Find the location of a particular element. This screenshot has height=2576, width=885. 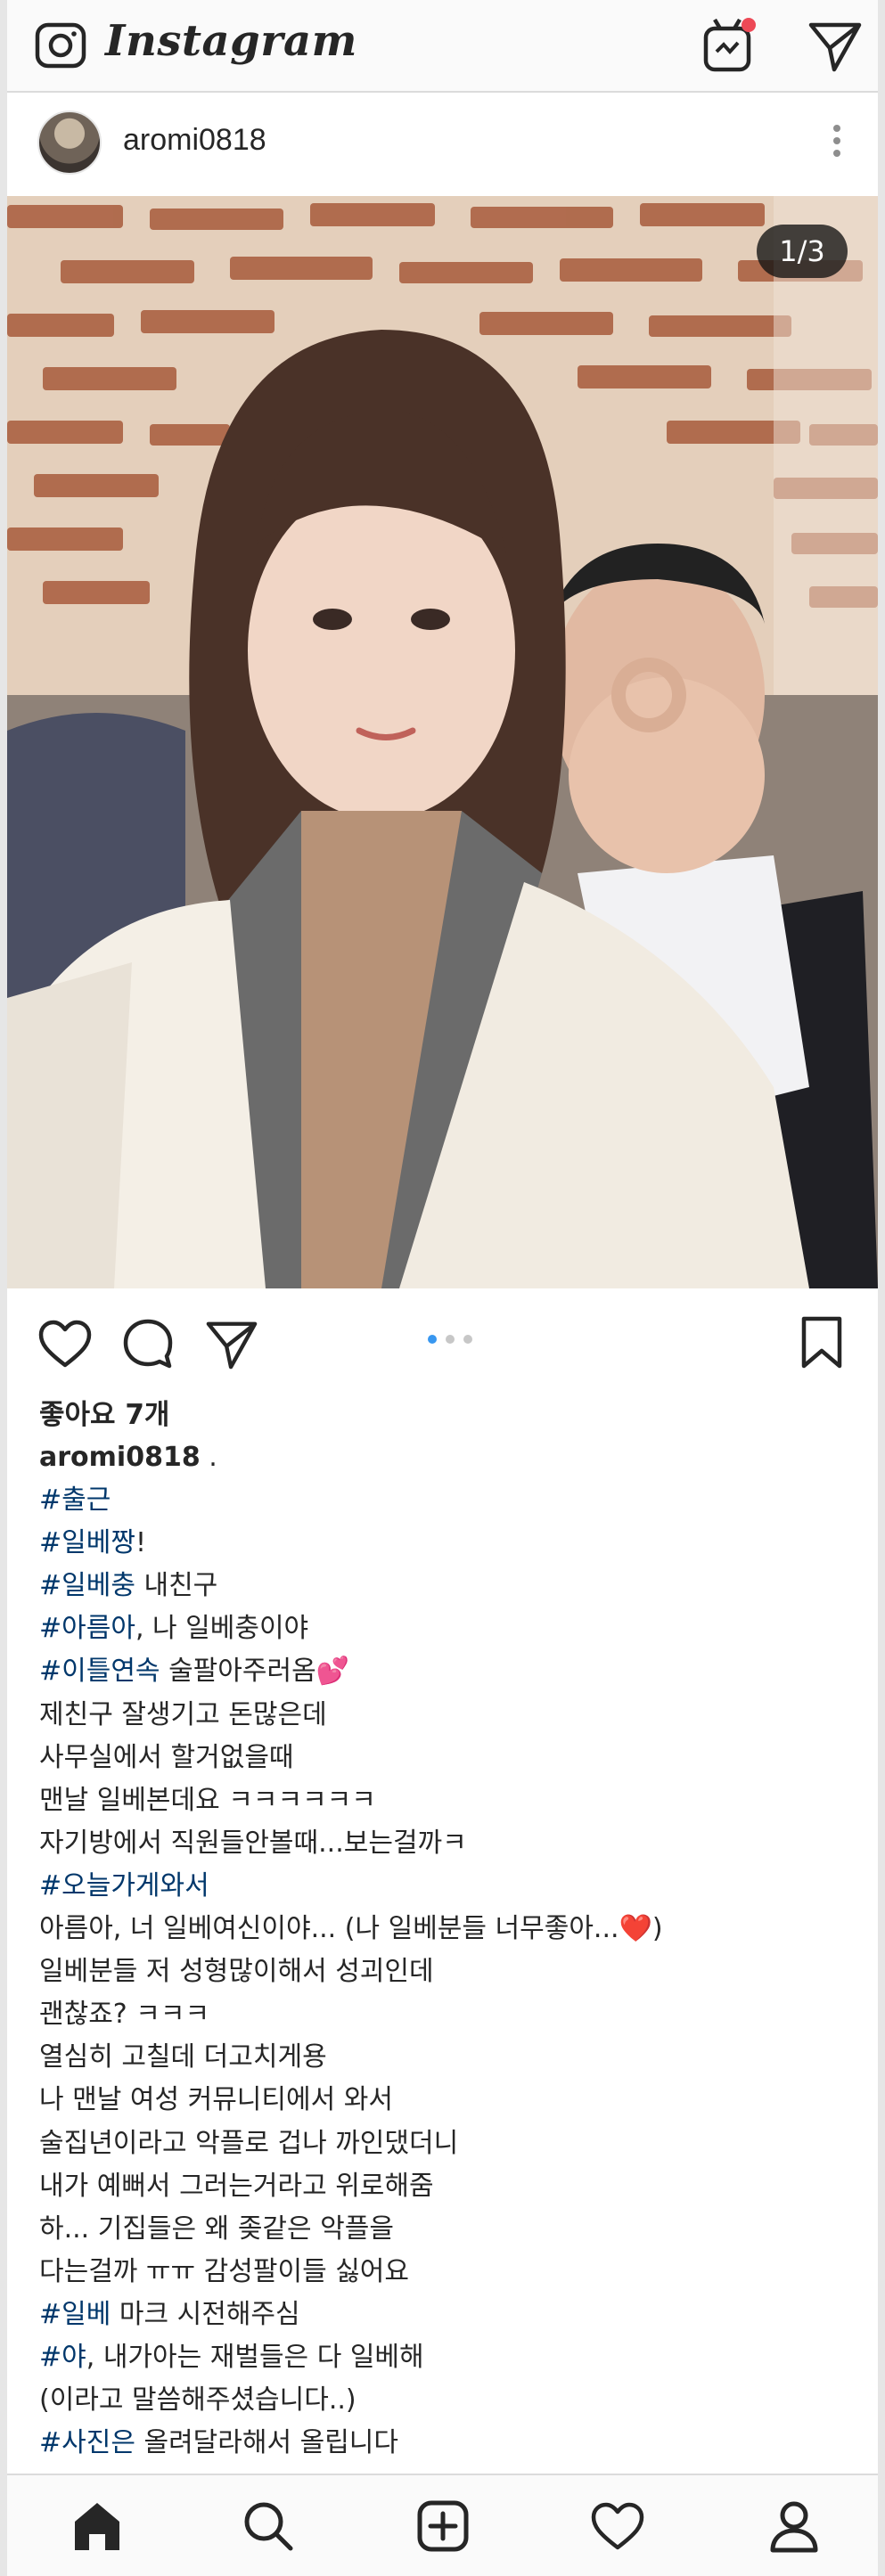

caption-line: 사무실에서 할거없을때 is located at coordinates (440, 1758).